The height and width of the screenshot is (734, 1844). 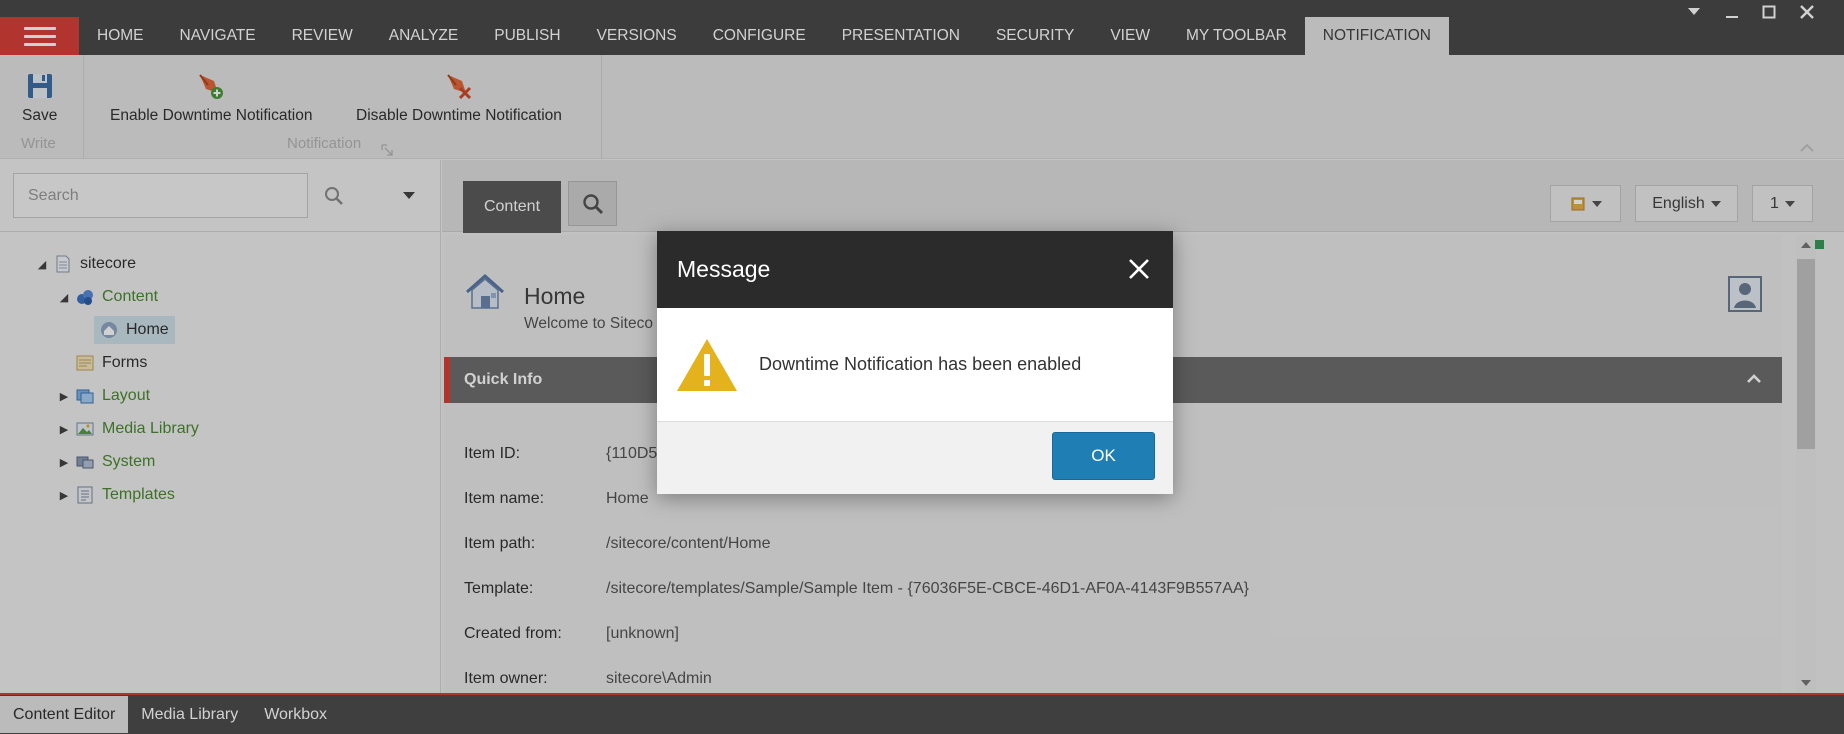 I want to click on dialog-message: Downtime Notification has been enabled, so click(x=920, y=364).